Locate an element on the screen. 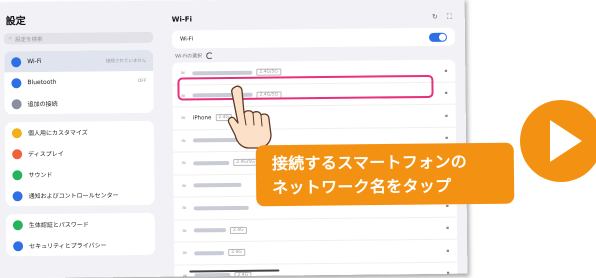  sidebar-item: セキュリティとプライバシー is located at coordinates (80, 245).